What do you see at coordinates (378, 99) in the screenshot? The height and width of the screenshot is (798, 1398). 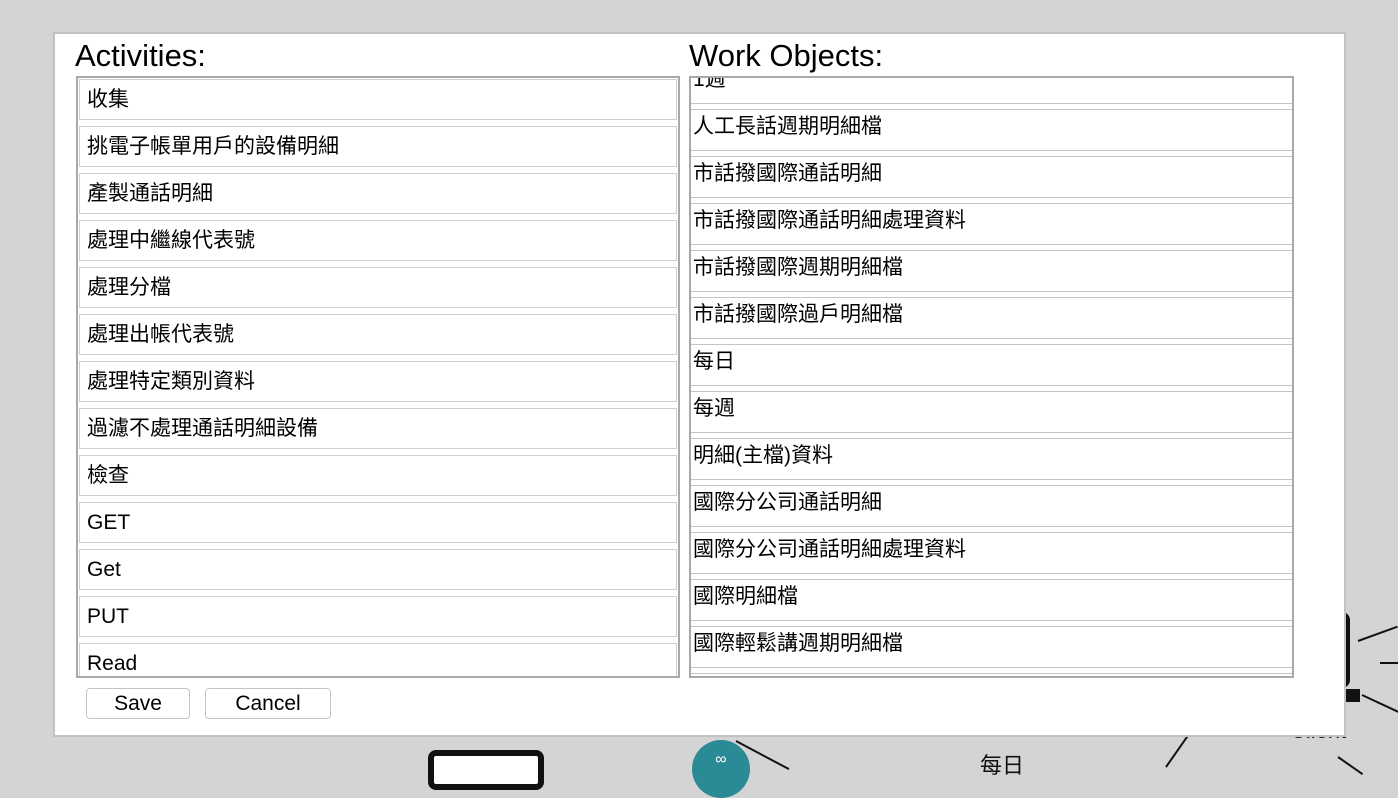 I see `activity-item: 收集` at bounding box center [378, 99].